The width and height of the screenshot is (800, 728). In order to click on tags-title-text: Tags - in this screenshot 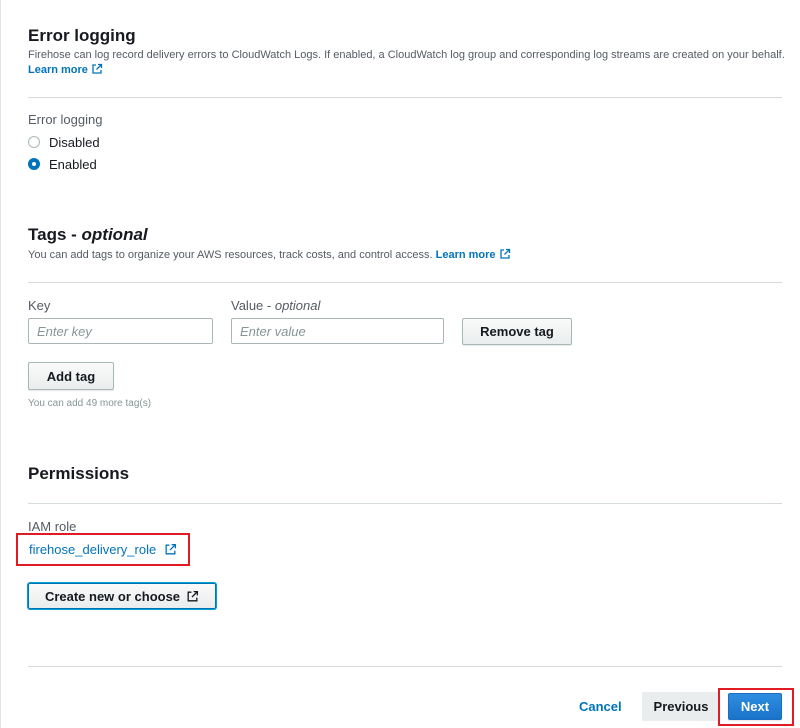, I will do `click(55, 234)`.